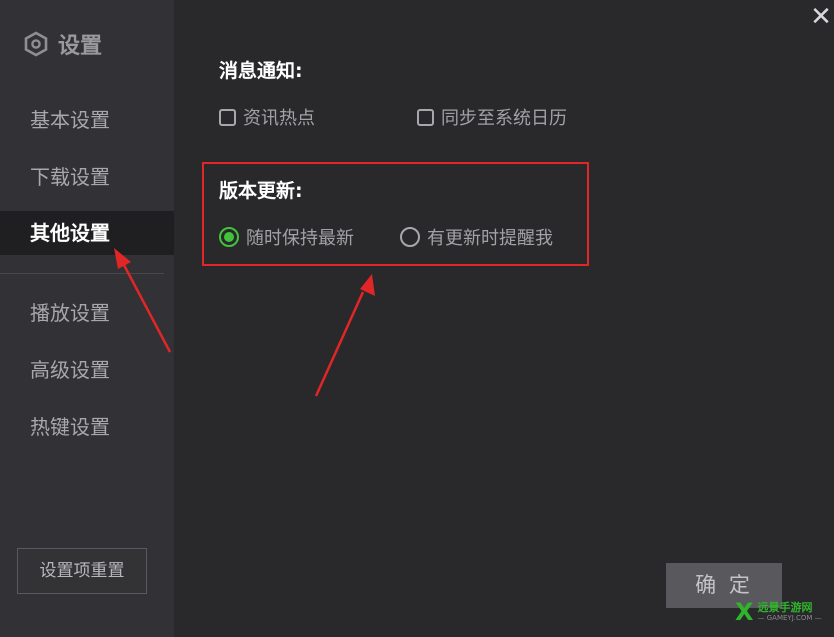 The image size is (834, 637). Describe the element at coordinates (789, 617) in the screenshot. I see `watermark-url: — GAMEYJ.COM —` at that location.